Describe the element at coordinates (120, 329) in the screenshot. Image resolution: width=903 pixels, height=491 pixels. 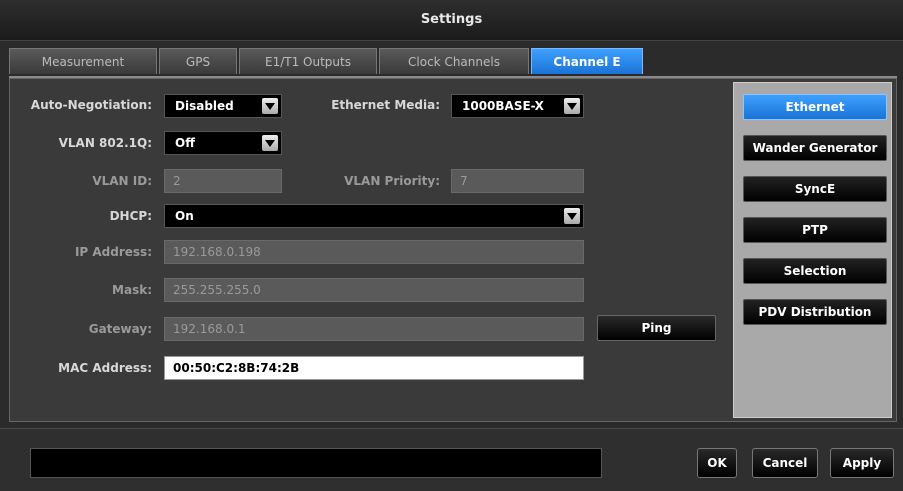
I see `gateway-label: Gateway:` at that location.